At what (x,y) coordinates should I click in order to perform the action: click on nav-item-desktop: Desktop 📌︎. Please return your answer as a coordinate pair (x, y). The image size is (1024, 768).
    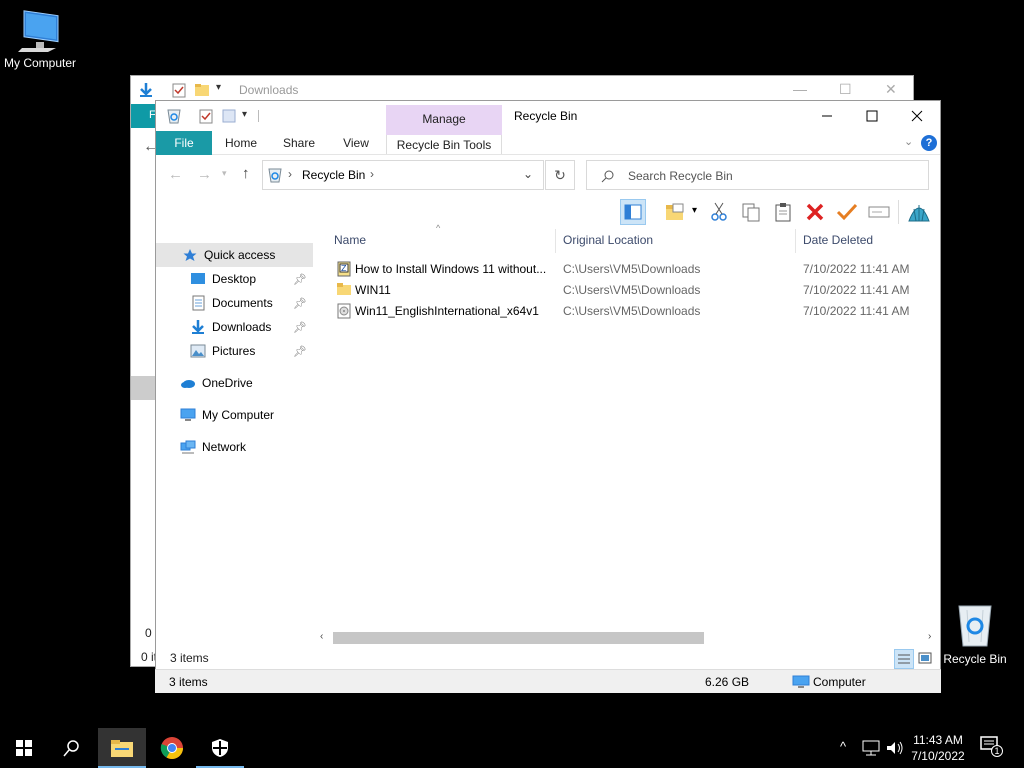
    Looking at the image, I should click on (234, 279).